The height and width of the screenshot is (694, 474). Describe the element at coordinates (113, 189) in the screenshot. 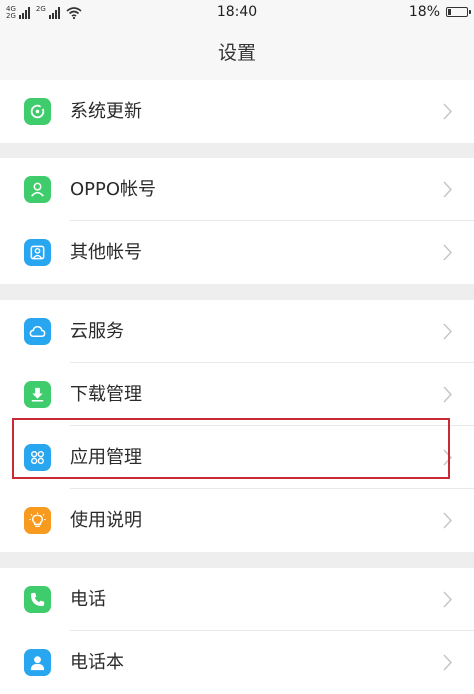

I see `settings-item-label: OPPO帐号` at that location.